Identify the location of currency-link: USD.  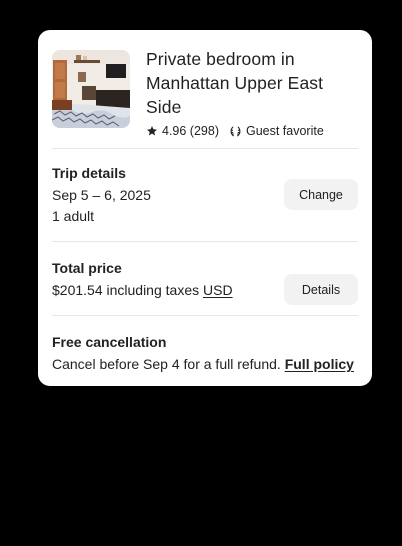
(218, 290).